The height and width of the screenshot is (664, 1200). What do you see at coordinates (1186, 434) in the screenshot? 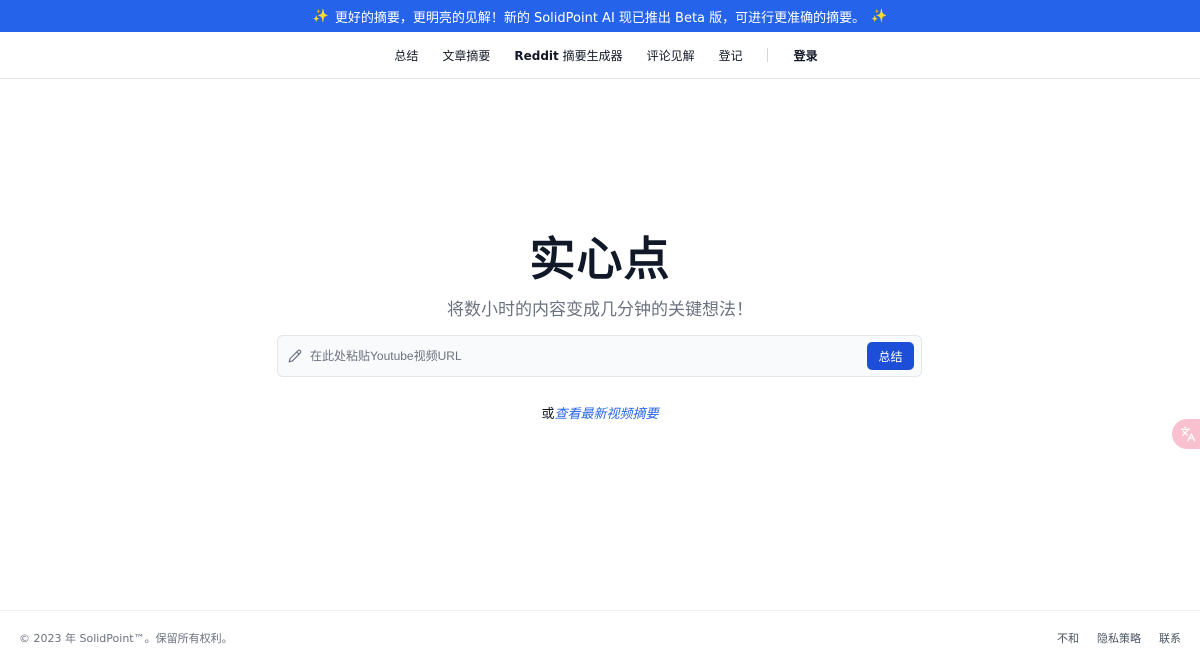
I see `translate-icon` at bounding box center [1186, 434].